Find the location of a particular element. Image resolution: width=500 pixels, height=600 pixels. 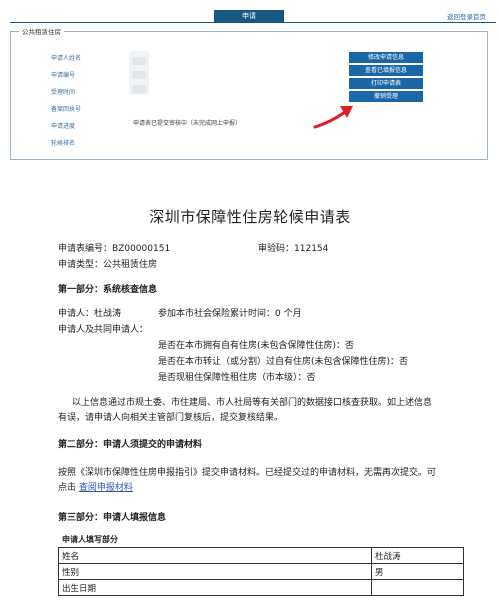

withdraw-application-button: 撤销受理 is located at coordinates (386, 96).